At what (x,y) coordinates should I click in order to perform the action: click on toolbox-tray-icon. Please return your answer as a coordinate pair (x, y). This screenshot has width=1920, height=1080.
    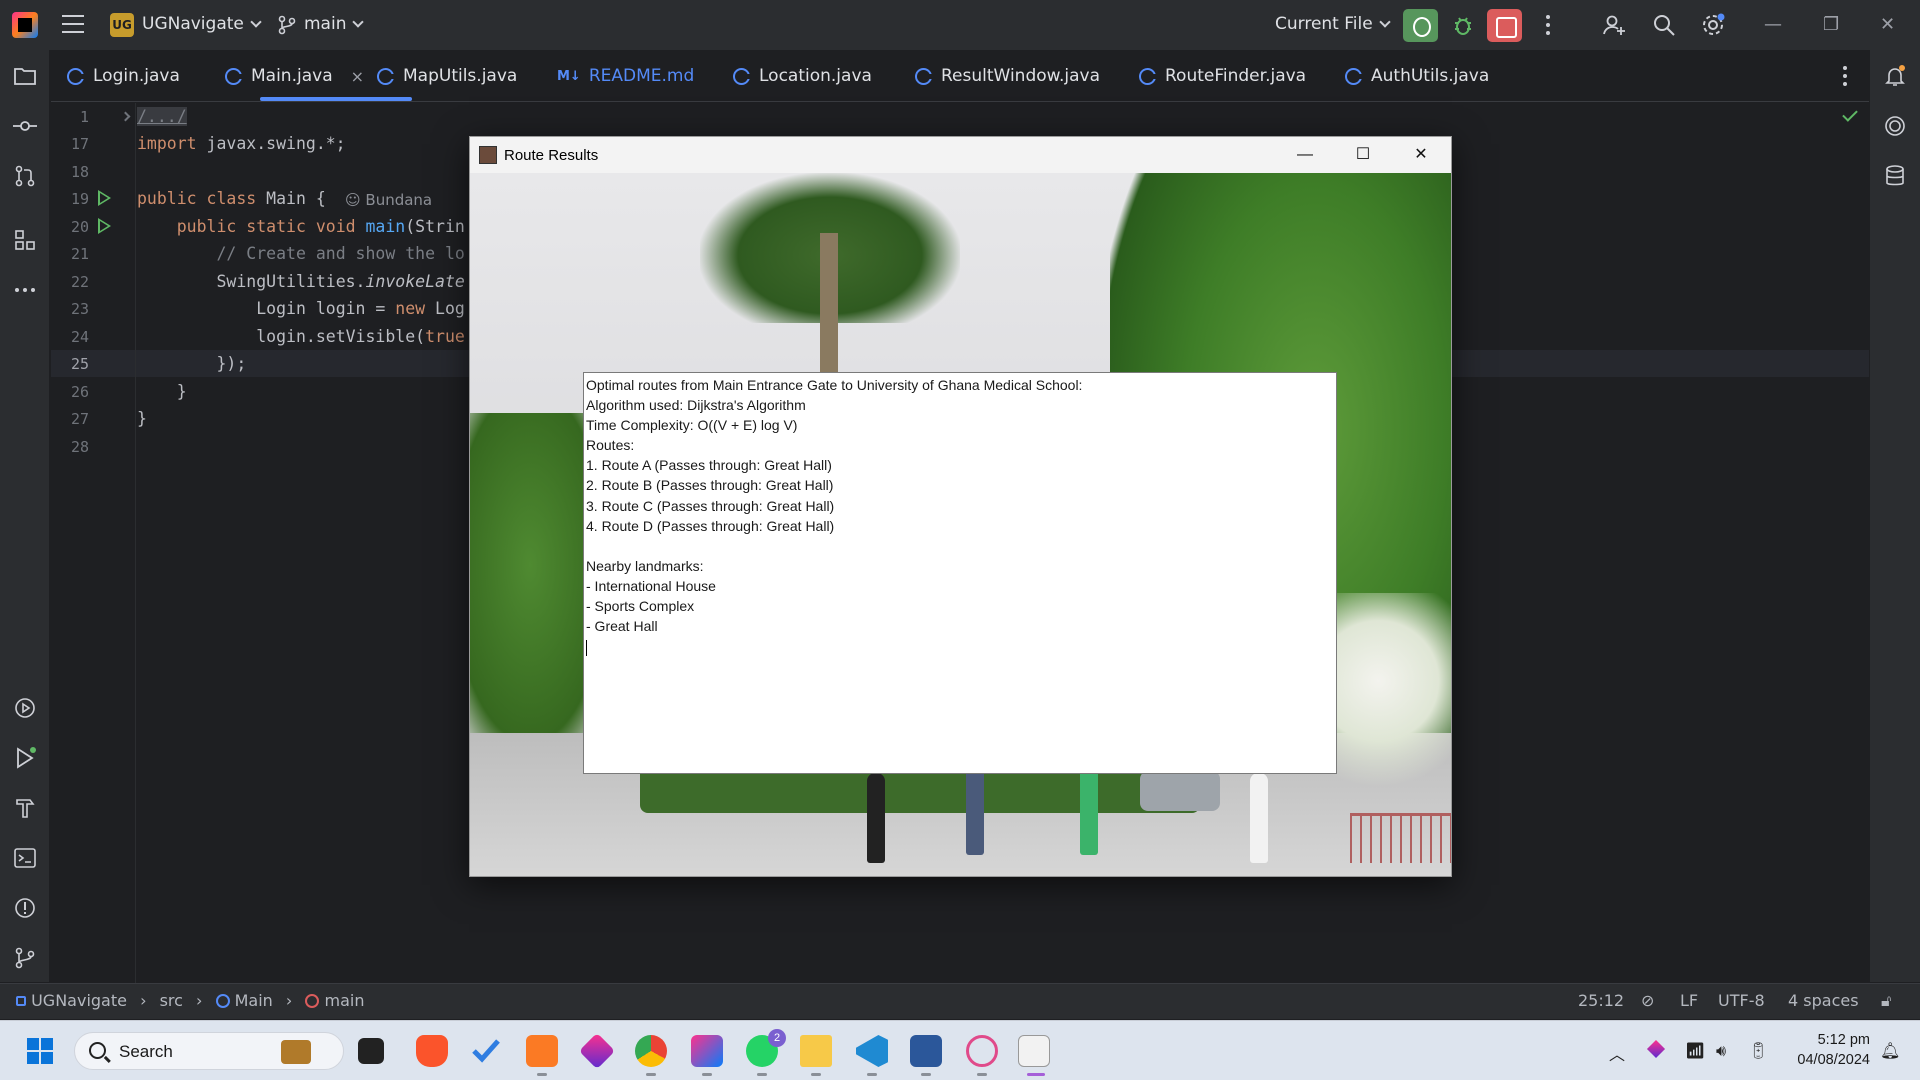
    Looking at the image, I should click on (1656, 1049).